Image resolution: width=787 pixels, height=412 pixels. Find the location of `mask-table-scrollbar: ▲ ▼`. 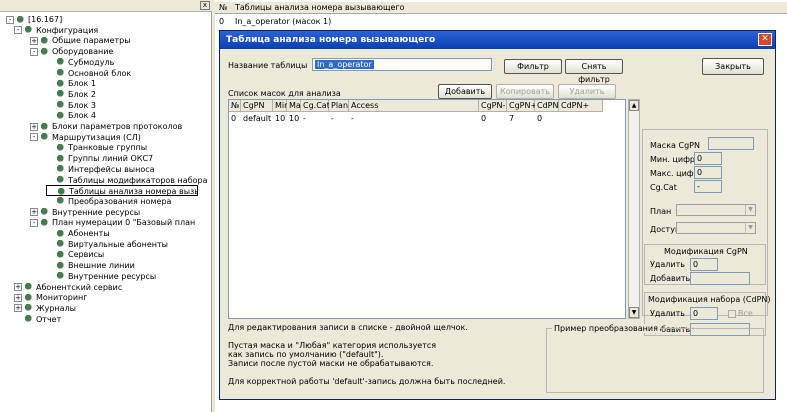

mask-table-scrollbar: ▲ ▼ is located at coordinates (634, 209).